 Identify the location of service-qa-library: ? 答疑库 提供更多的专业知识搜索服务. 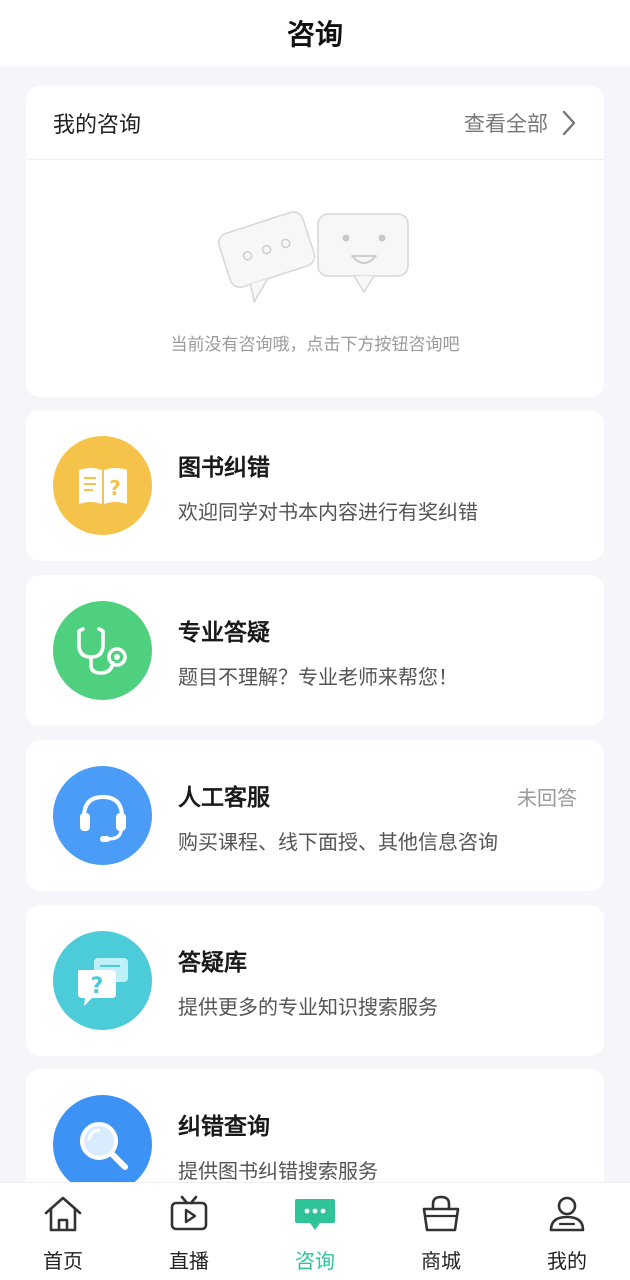
(315, 980).